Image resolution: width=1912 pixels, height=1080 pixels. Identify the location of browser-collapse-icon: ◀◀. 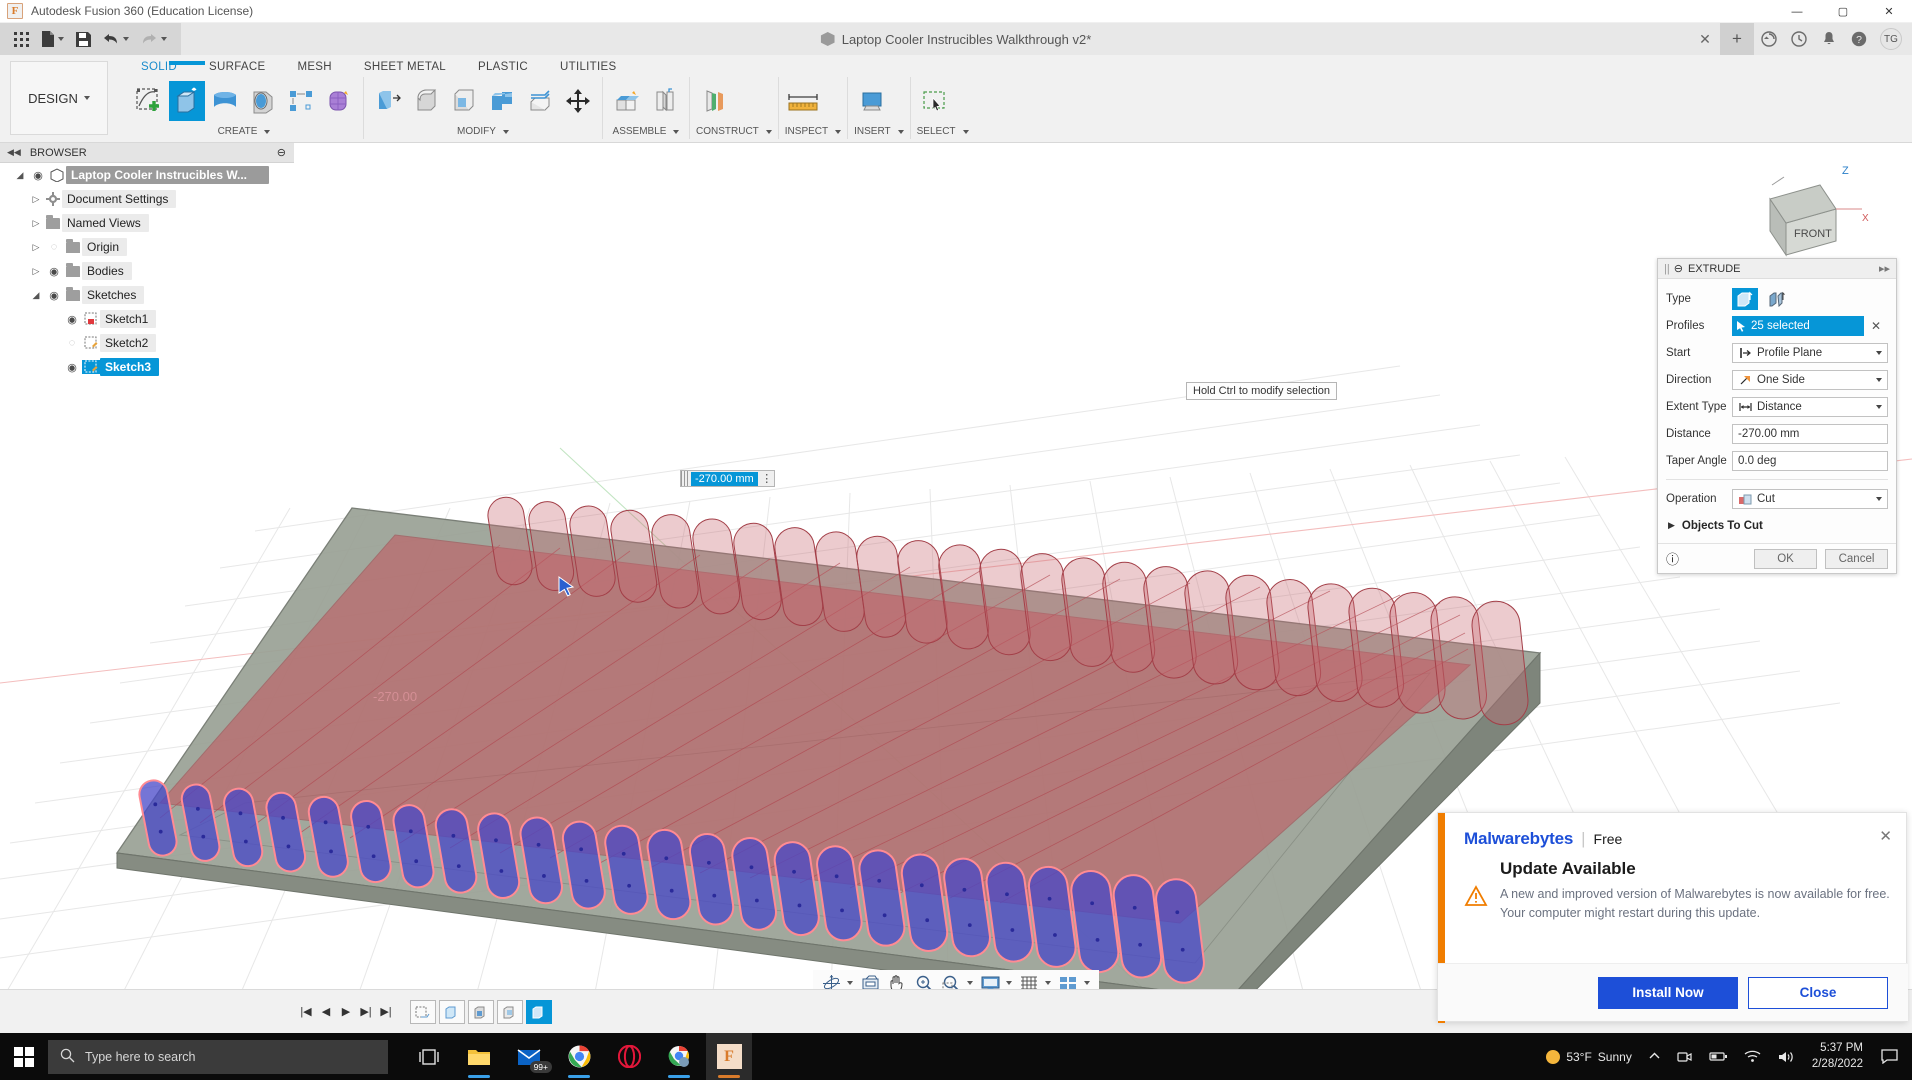
(14, 152).